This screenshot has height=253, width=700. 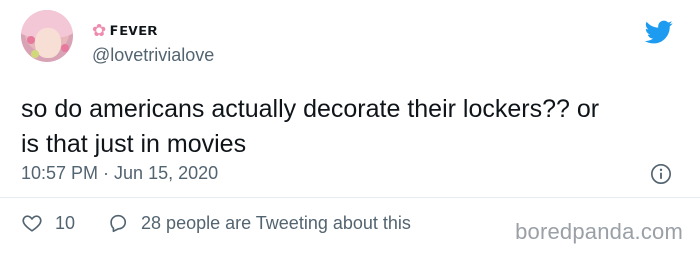 I want to click on tweeting-about-text: 28 people are Tweeting about this, so click(x=276, y=222).